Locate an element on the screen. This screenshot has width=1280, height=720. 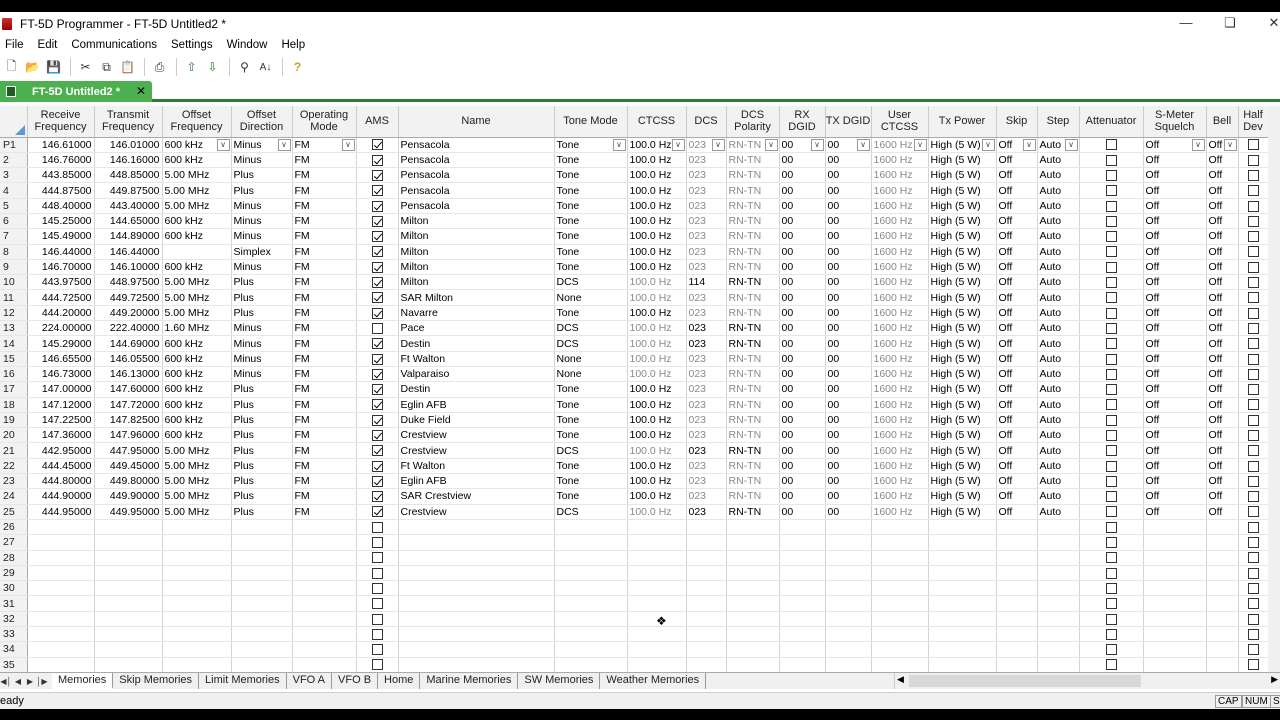
cell-tone-mode: None is located at coordinates (591, 374).